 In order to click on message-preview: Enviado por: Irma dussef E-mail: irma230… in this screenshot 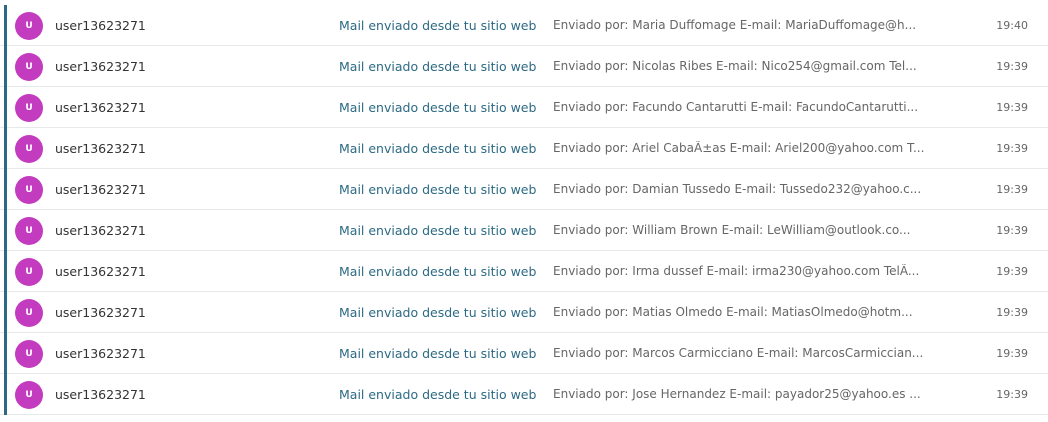, I will do `click(736, 271)`.